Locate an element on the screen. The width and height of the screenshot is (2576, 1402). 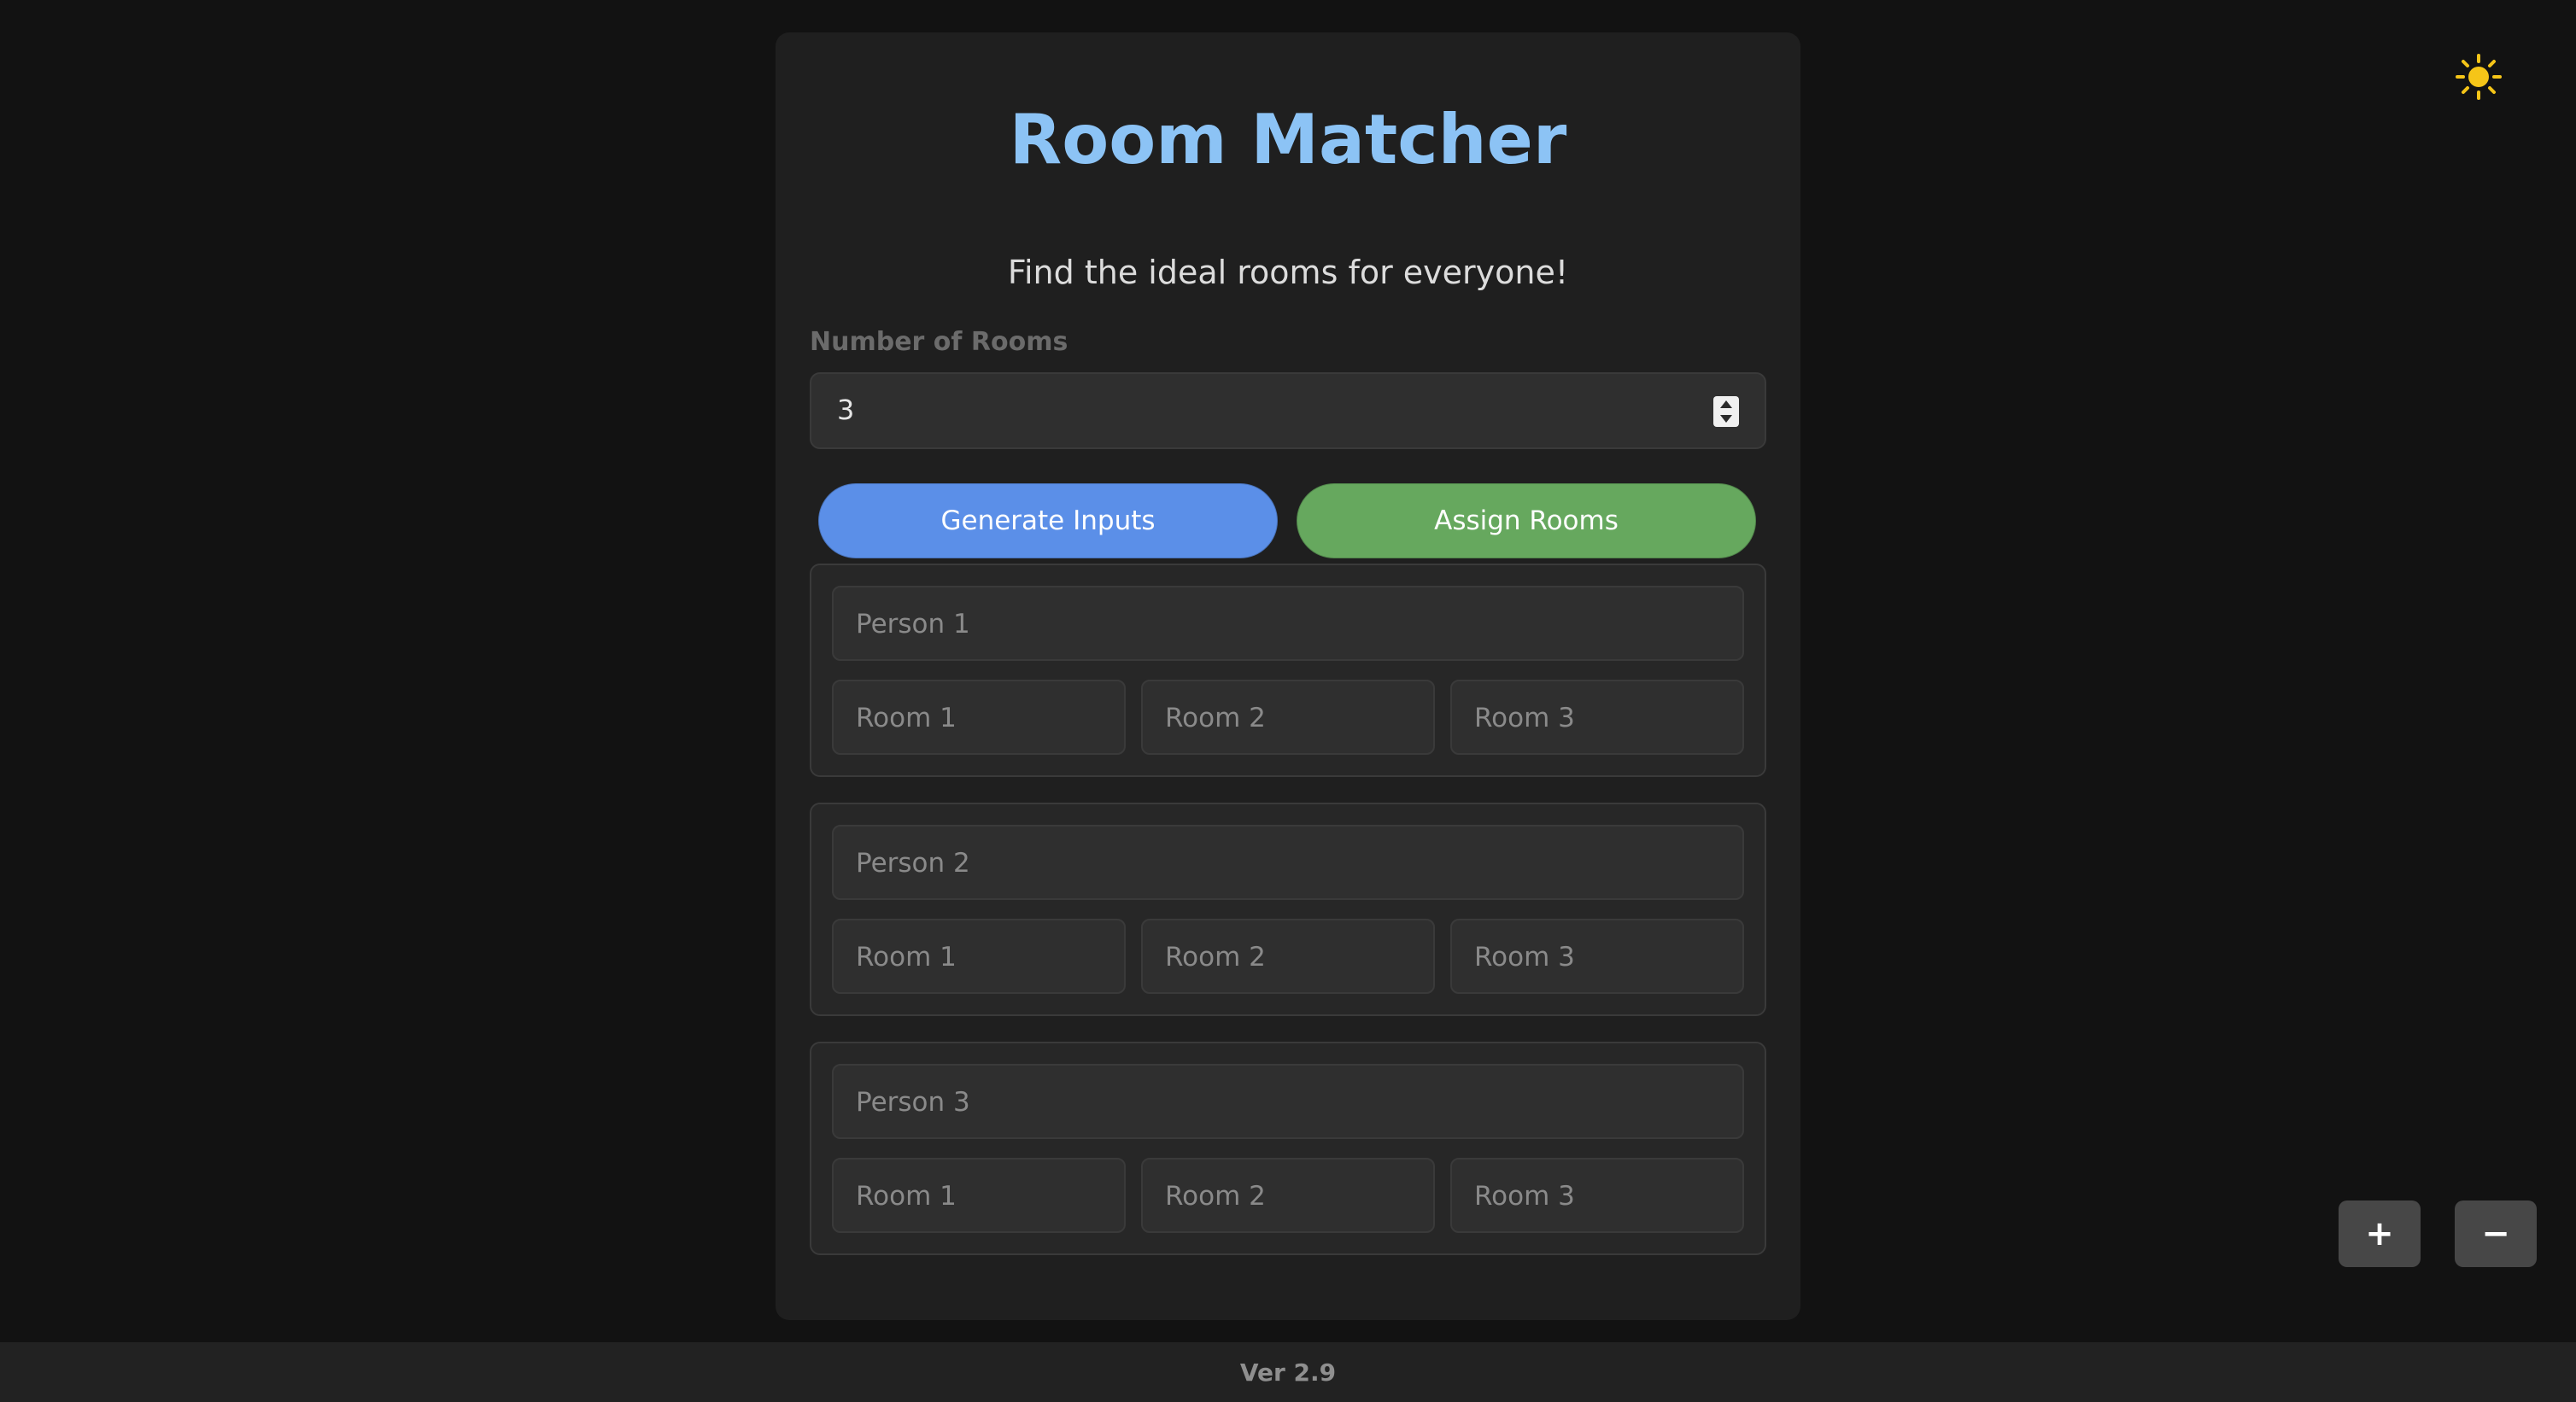
spinner-up-icon is located at coordinates (1726, 404).